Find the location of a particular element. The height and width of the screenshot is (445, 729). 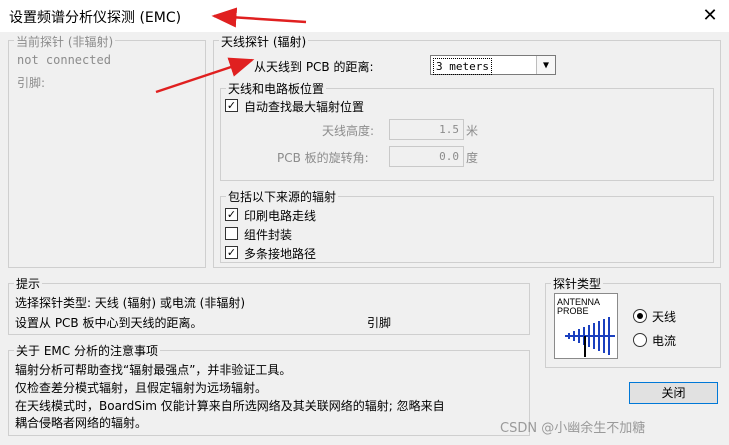

annotation-arrow-distance is located at coordinates (205, 75).